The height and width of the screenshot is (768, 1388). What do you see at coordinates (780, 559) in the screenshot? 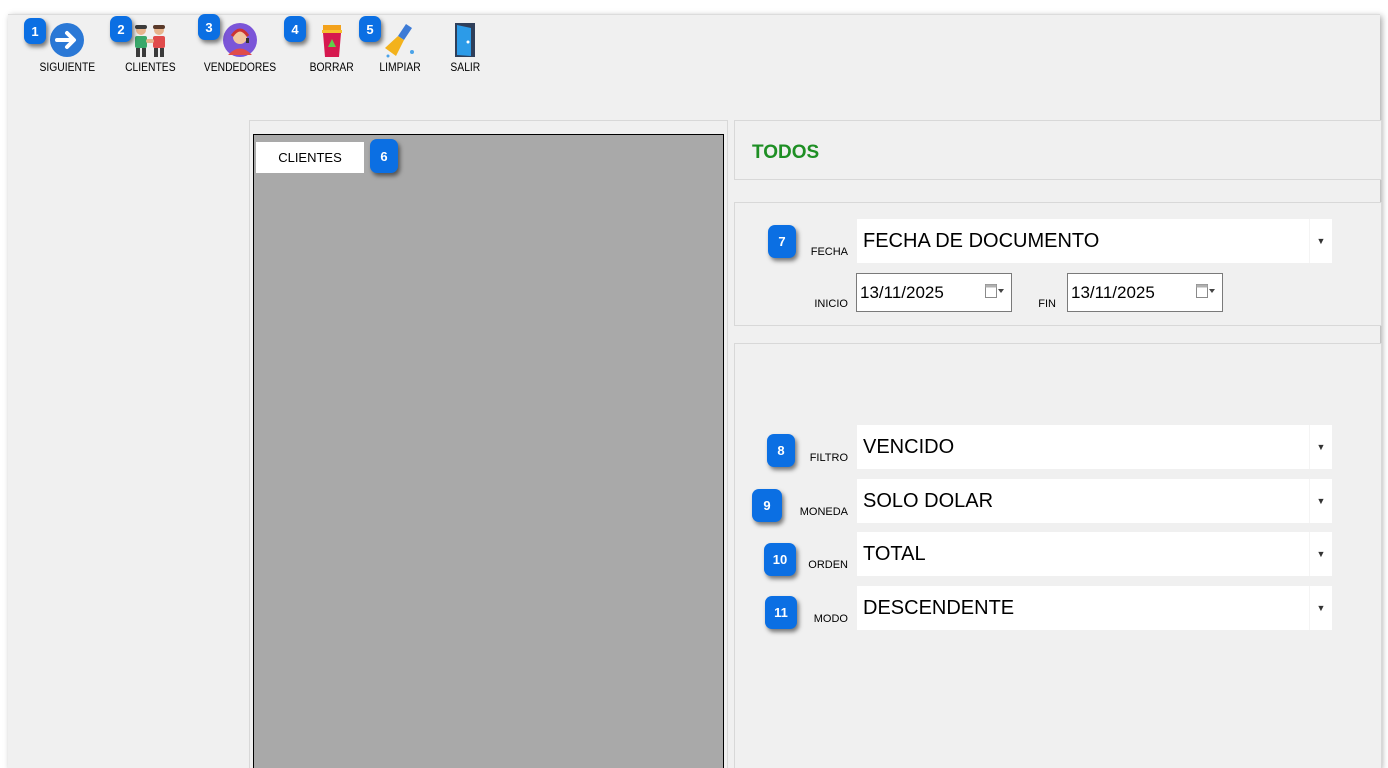
I see `badge-10: 10` at bounding box center [780, 559].